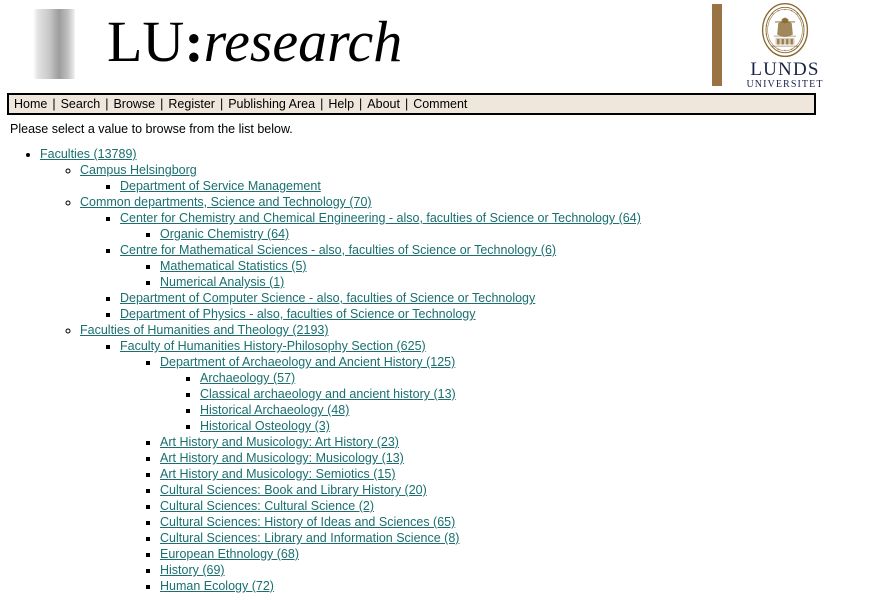 Image resolution: width=869 pixels, height=596 pixels. I want to click on tree-item-link: Art History and Musicology, so click(279, 442).